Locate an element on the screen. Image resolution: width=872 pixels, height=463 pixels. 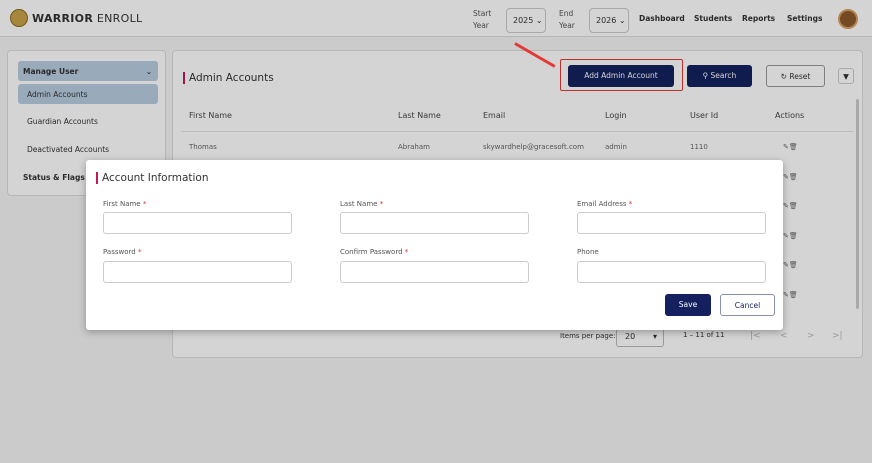
last-name-input is located at coordinates (434, 223).